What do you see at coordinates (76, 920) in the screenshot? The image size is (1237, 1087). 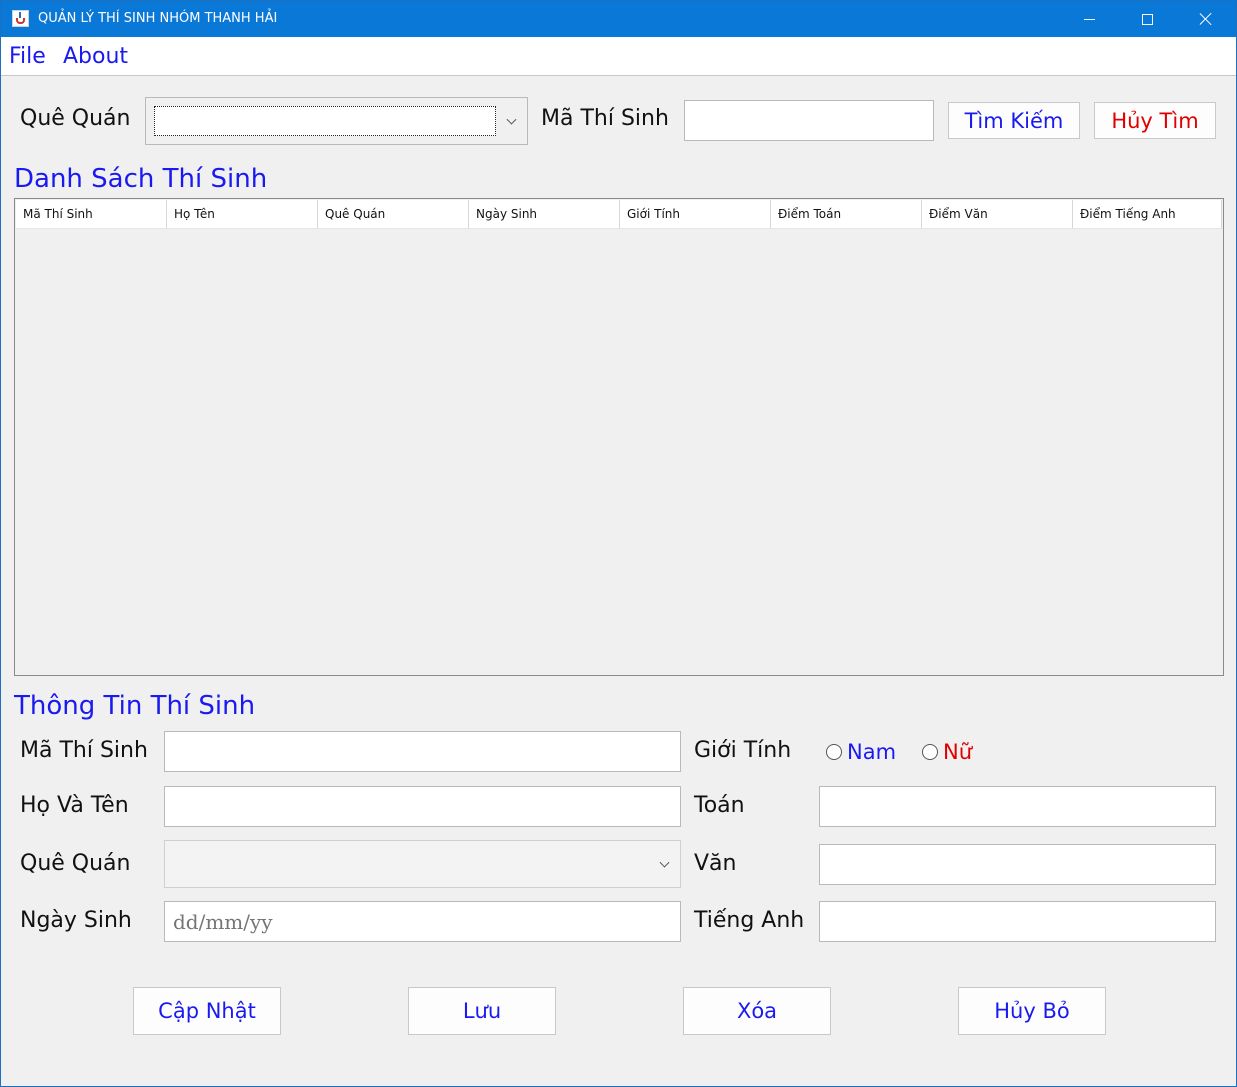 I see `form-dob-label: Ngày Sinh` at bounding box center [76, 920].